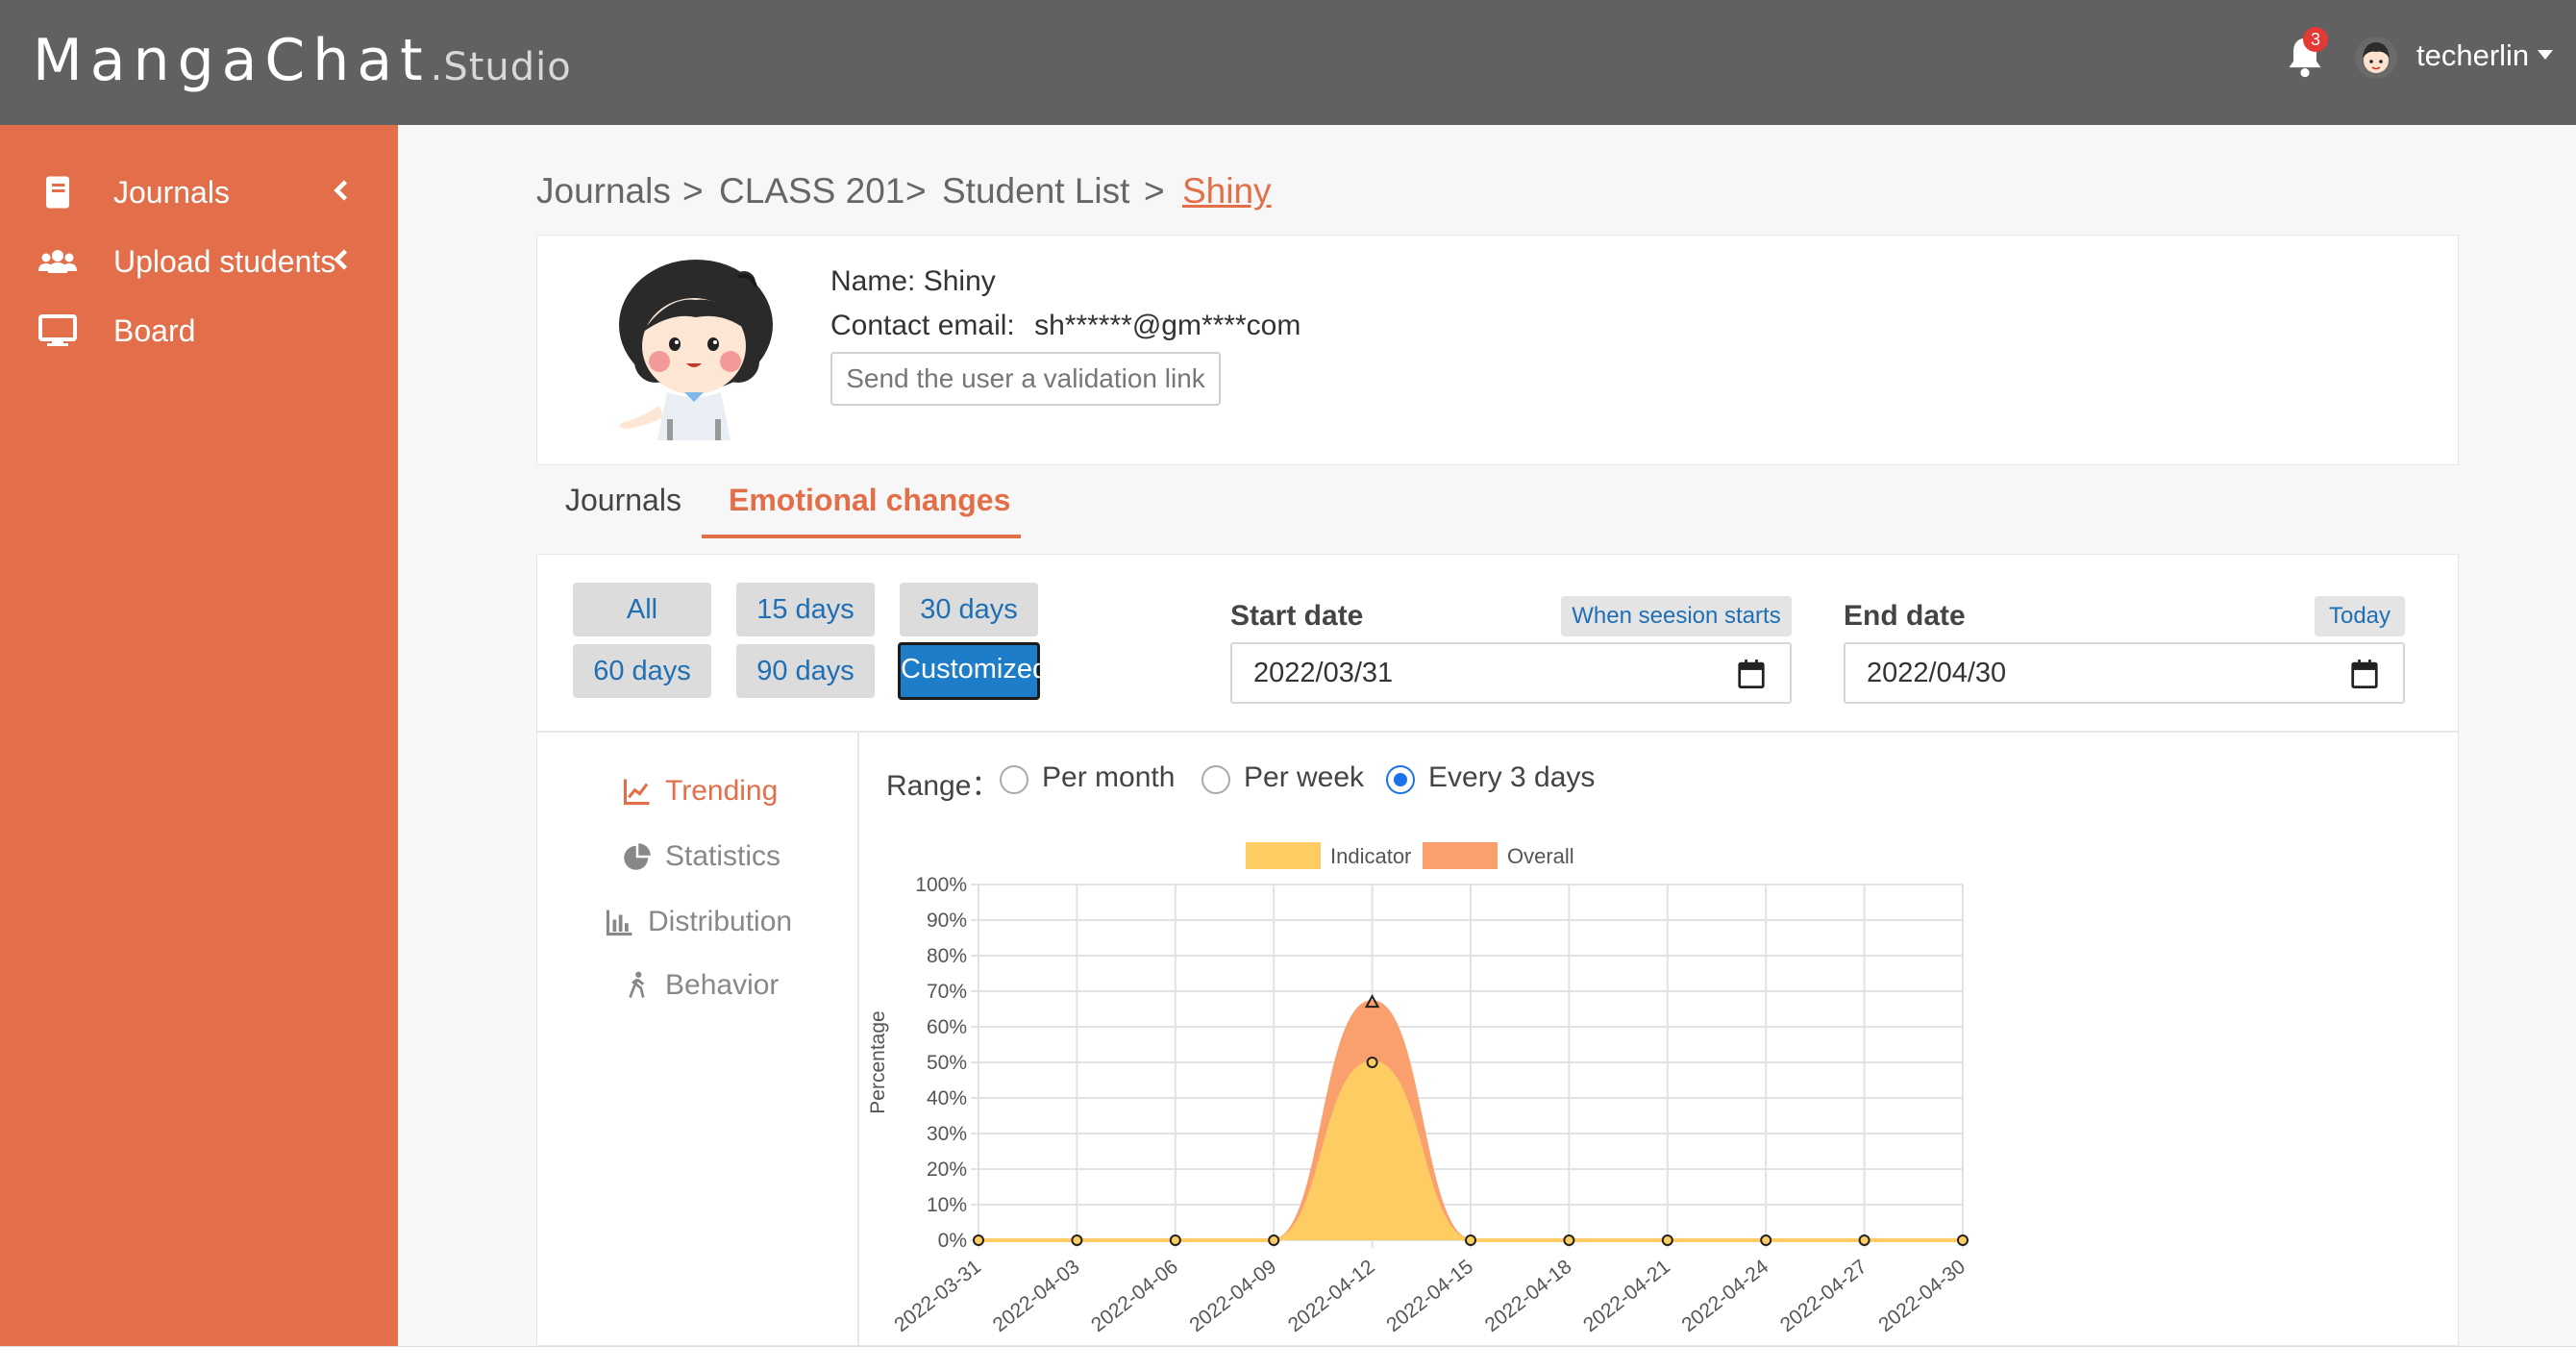 Image resolution: width=2576 pixels, height=1371 pixels. What do you see at coordinates (604, 191) in the screenshot?
I see `breadcrumb-journals: Journals` at bounding box center [604, 191].